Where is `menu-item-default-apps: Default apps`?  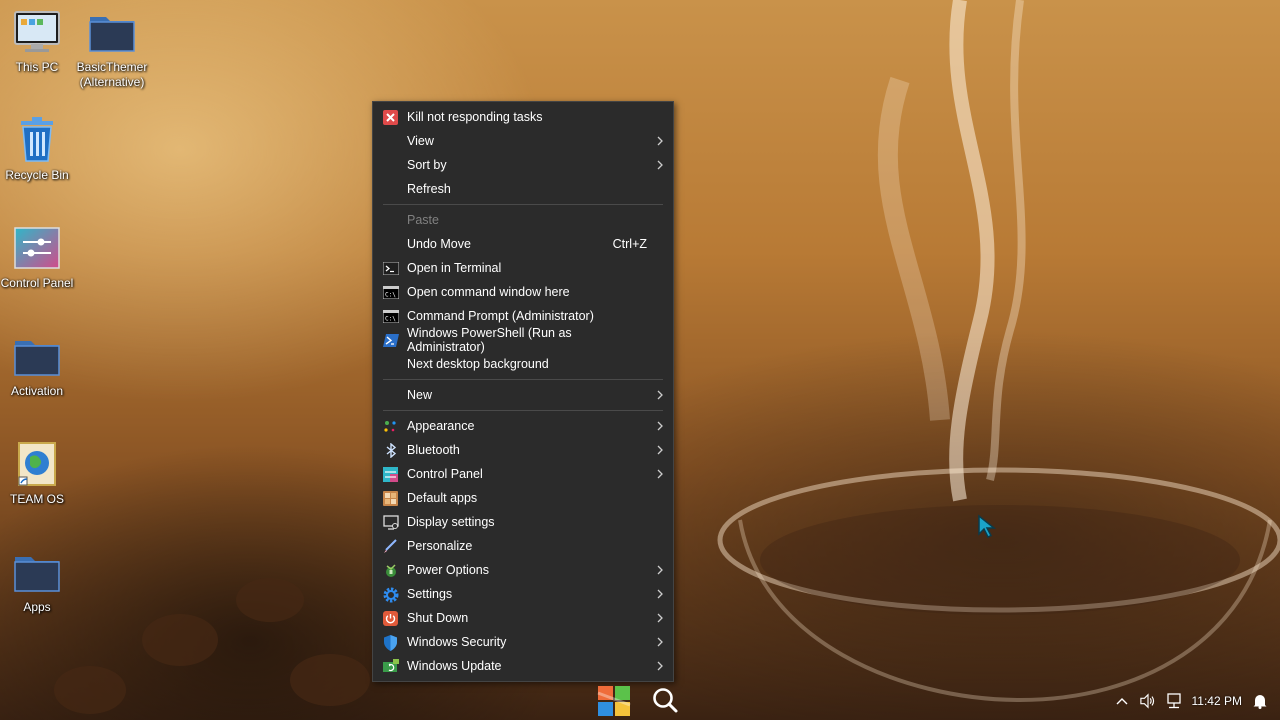 menu-item-default-apps: Default apps is located at coordinates (523, 498).